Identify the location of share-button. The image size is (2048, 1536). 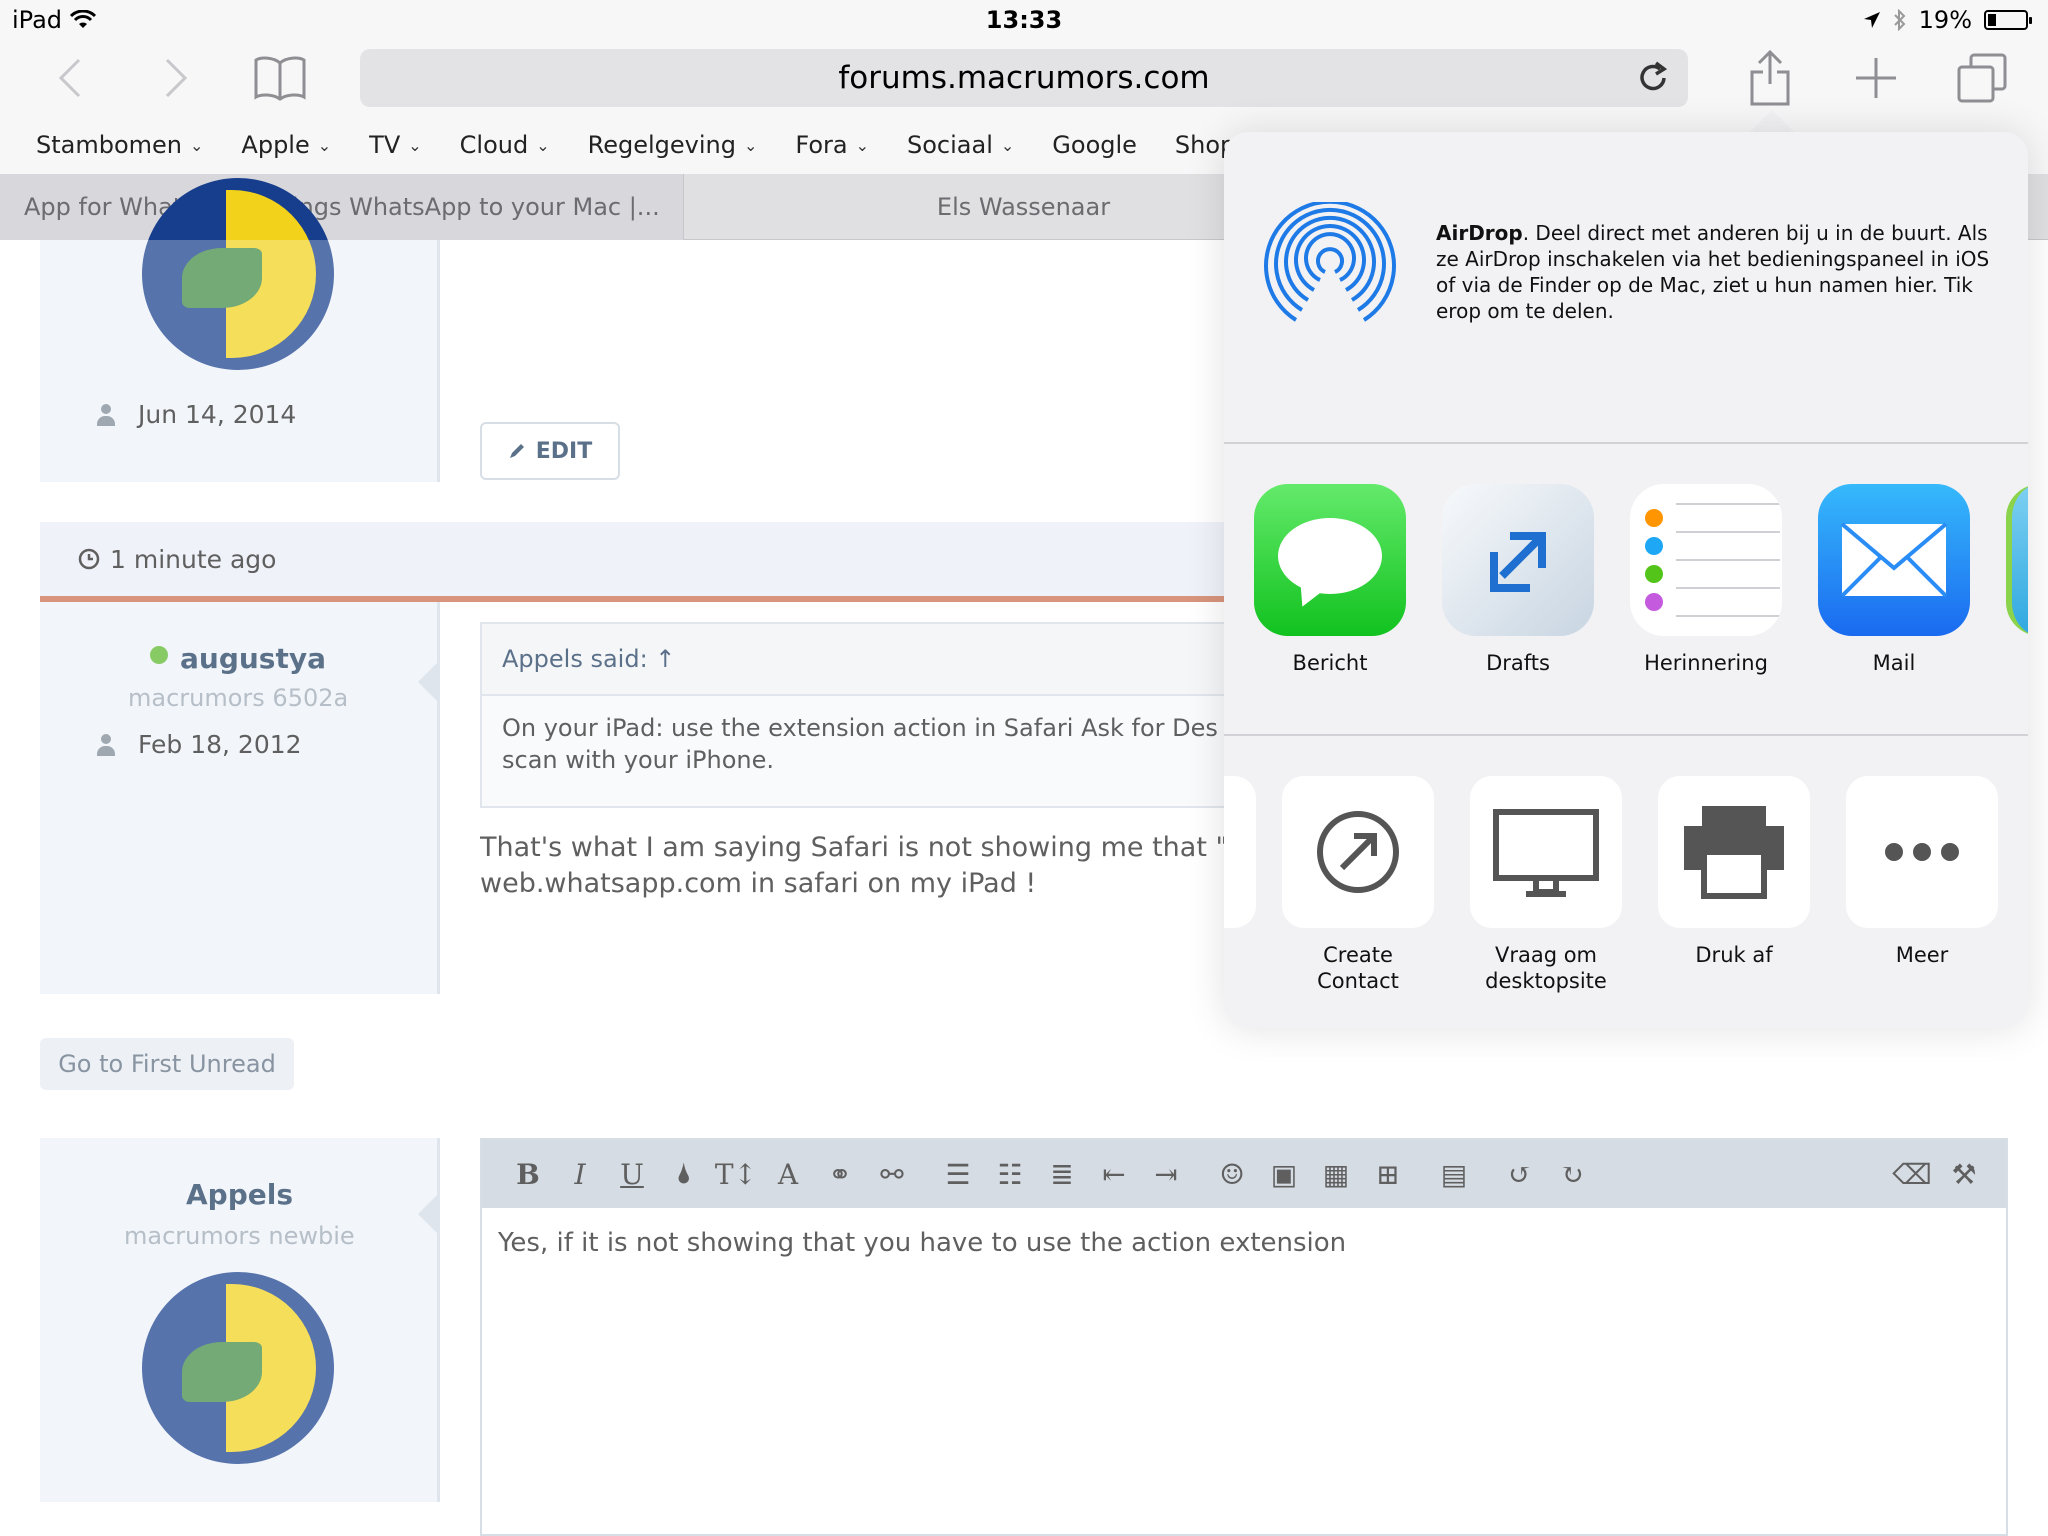
(1770, 78).